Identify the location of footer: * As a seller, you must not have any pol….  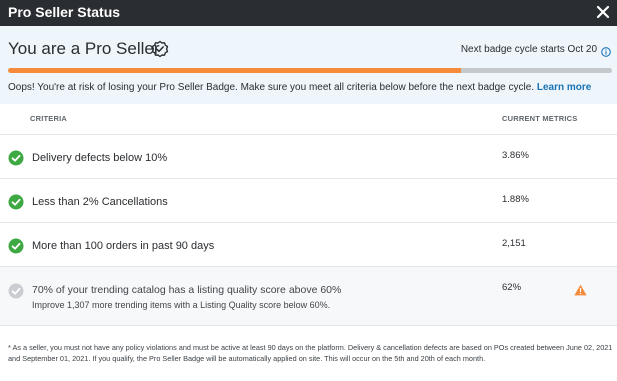
(308, 353).